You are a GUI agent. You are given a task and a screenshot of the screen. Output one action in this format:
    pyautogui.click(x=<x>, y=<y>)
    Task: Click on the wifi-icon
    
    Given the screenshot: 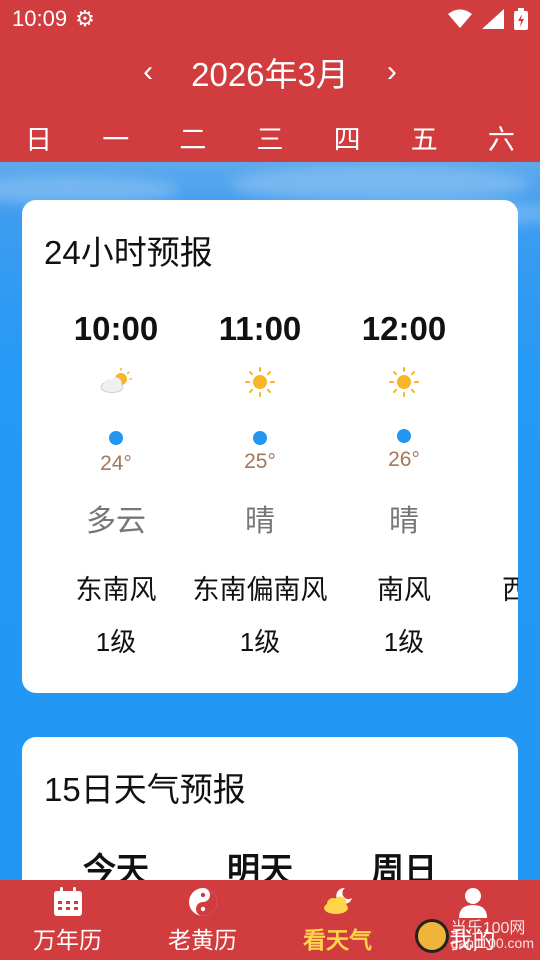 What is the action you would take?
    pyautogui.click(x=460, y=18)
    